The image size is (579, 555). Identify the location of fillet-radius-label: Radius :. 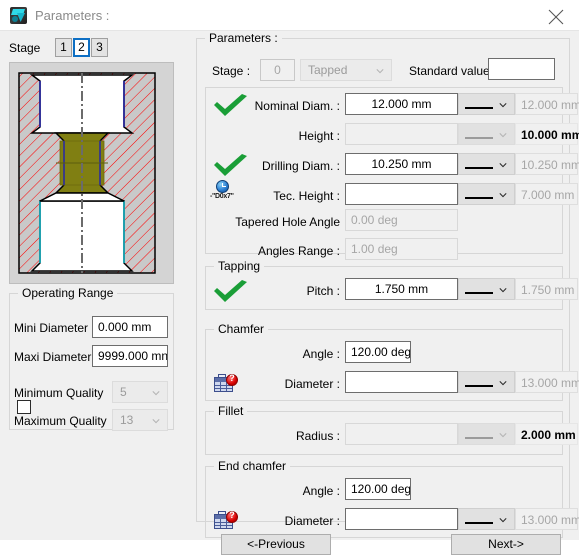
(317, 436).